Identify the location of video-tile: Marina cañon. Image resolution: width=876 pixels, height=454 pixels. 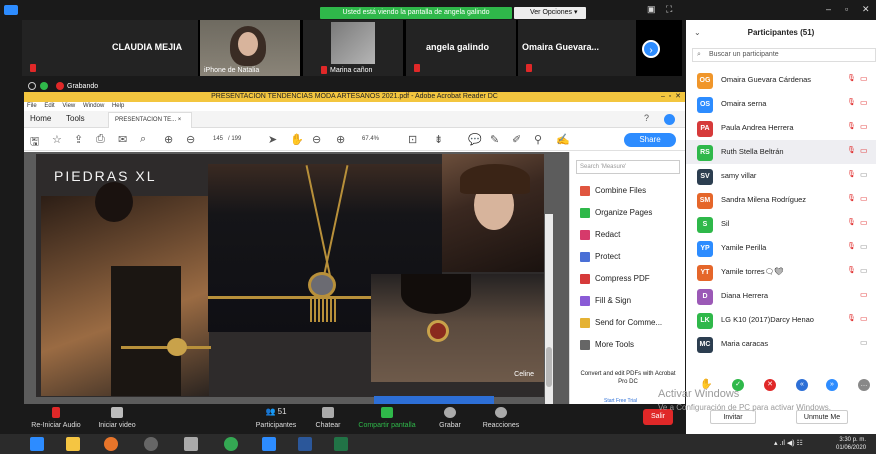
(353, 48).